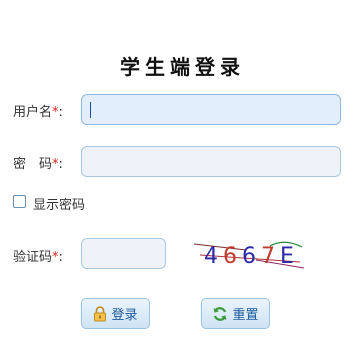 This screenshot has height=359, width=359. I want to click on lock-icon, so click(100, 313).